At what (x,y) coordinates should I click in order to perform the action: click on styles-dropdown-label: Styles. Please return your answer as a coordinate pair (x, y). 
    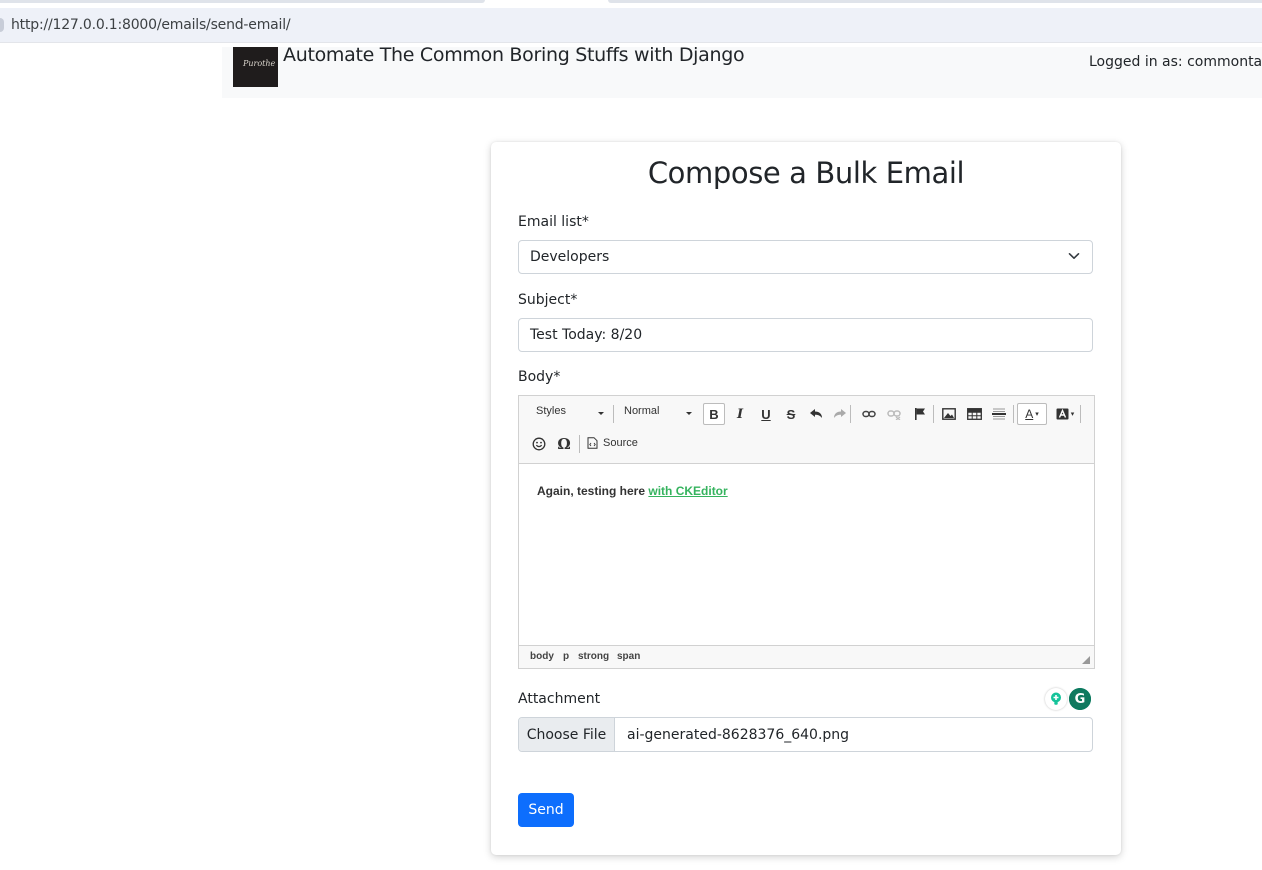
    Looking at the image, I should click on (551, 411).